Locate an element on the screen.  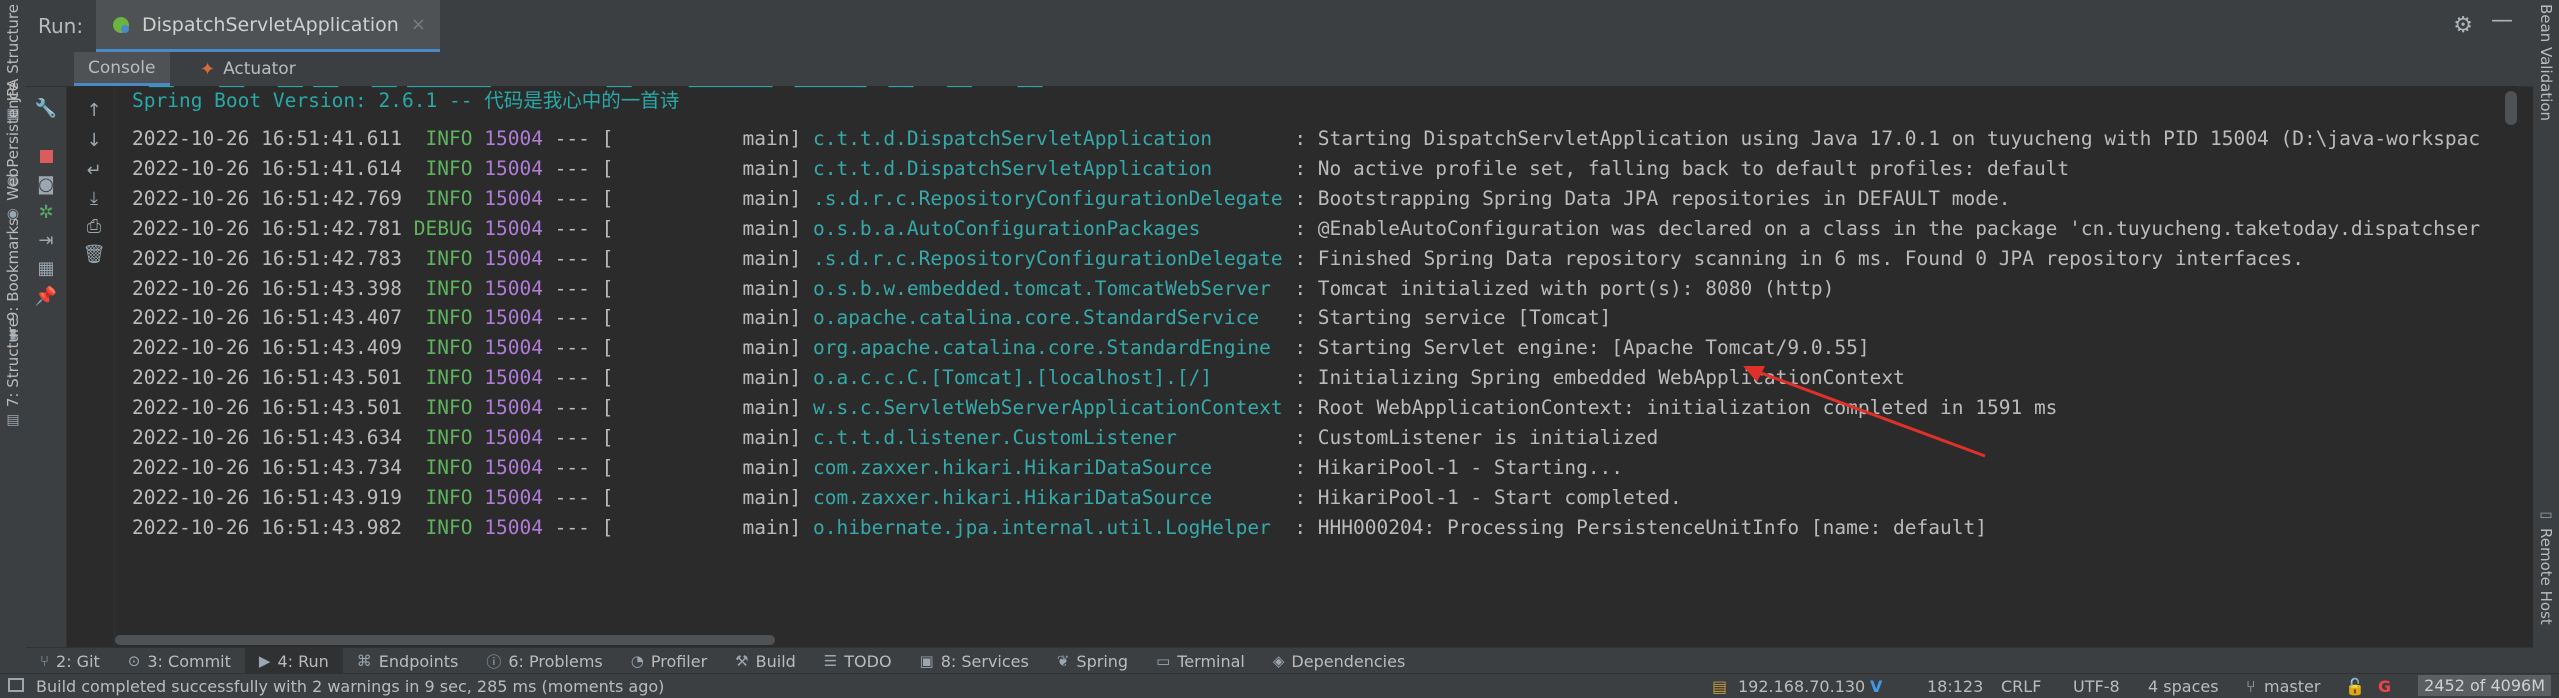
tab-console: Console is located at coordinates (122, 69).